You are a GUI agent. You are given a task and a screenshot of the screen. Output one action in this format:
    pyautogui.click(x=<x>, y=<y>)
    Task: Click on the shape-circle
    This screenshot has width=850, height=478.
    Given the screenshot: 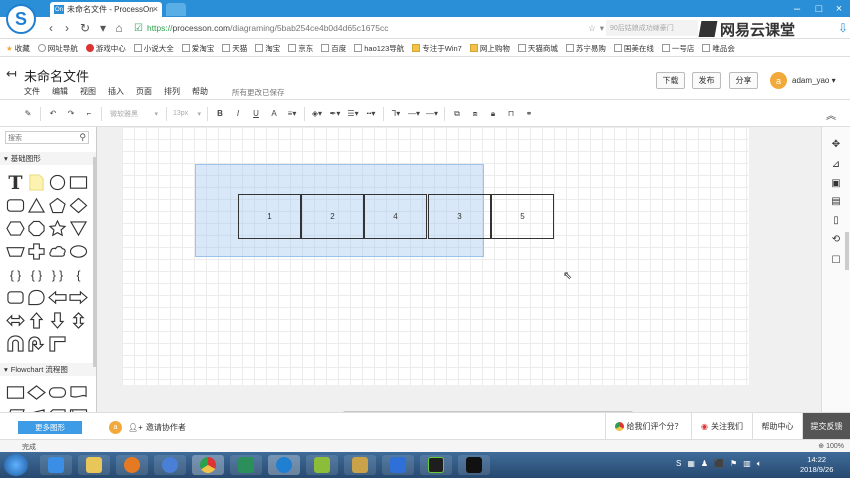 What is the action you would take?
    pyautogui.click(x=57, y=182)
    